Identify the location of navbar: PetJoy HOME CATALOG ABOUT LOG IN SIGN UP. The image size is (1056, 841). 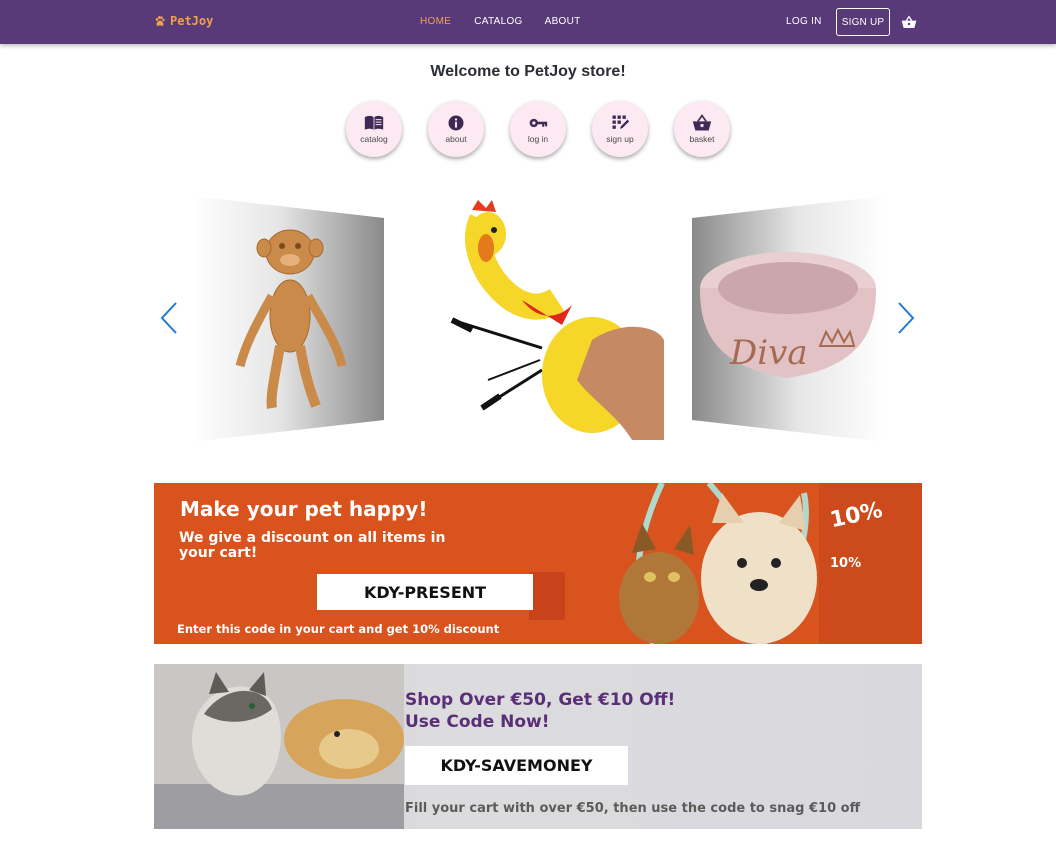
(528, 22).